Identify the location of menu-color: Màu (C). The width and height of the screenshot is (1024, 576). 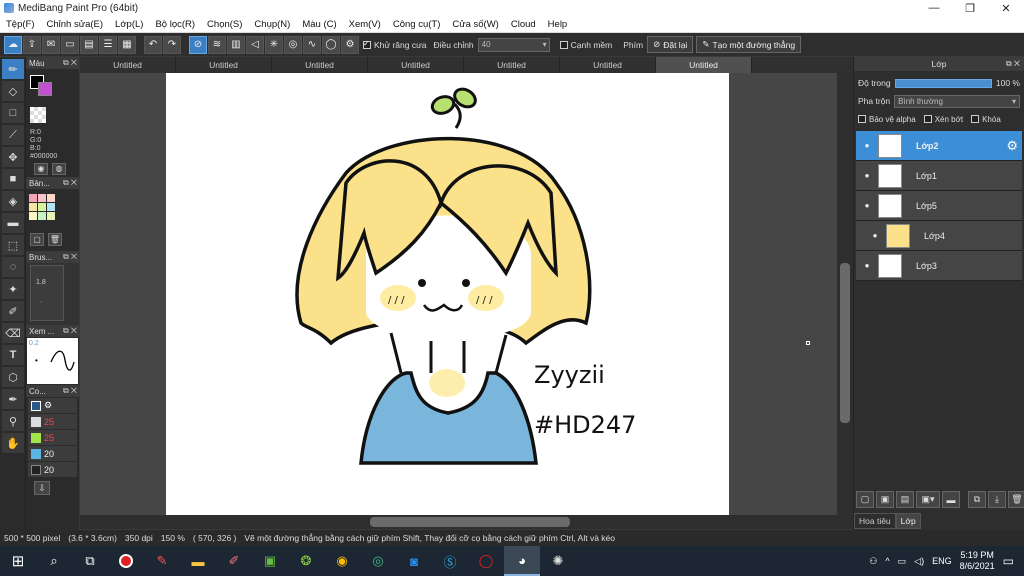
(319, 24).